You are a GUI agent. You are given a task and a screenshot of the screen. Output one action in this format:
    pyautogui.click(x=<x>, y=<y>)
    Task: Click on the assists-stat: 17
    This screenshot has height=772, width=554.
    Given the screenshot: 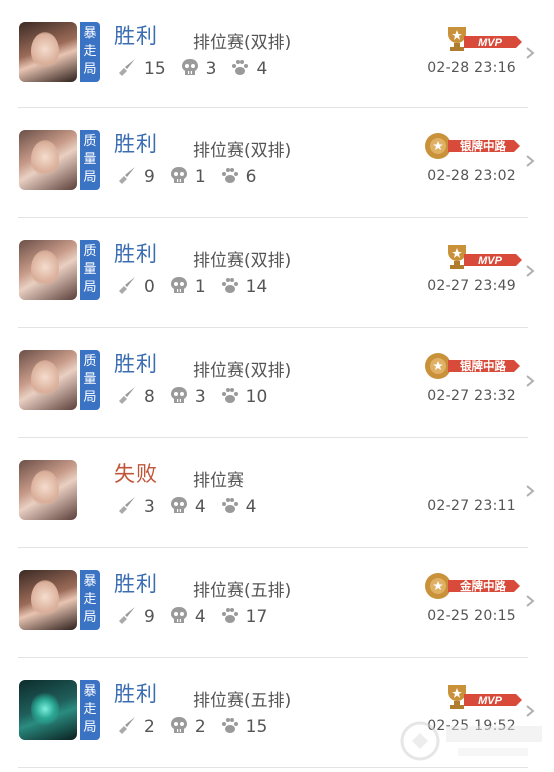 What is the action you would take?
    pyautogui.click(x=243, y=617)
    